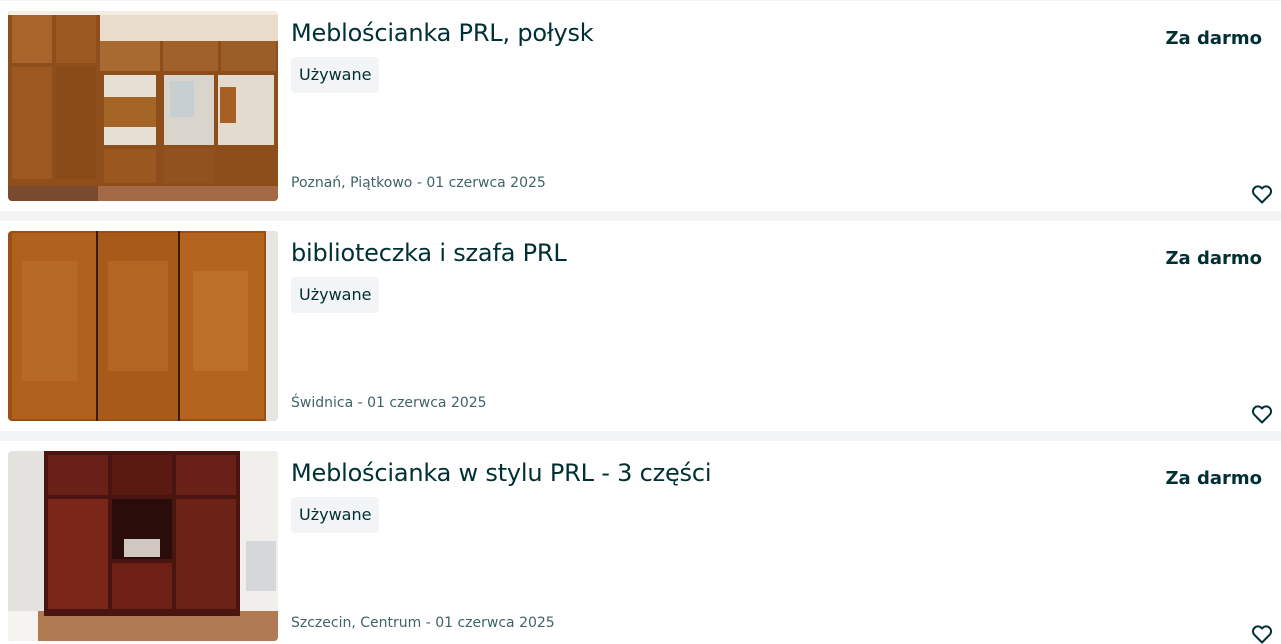  I want to click on location-date: Poznań, Piątkowo - 01 czerwca 2025, so click(418, 183).